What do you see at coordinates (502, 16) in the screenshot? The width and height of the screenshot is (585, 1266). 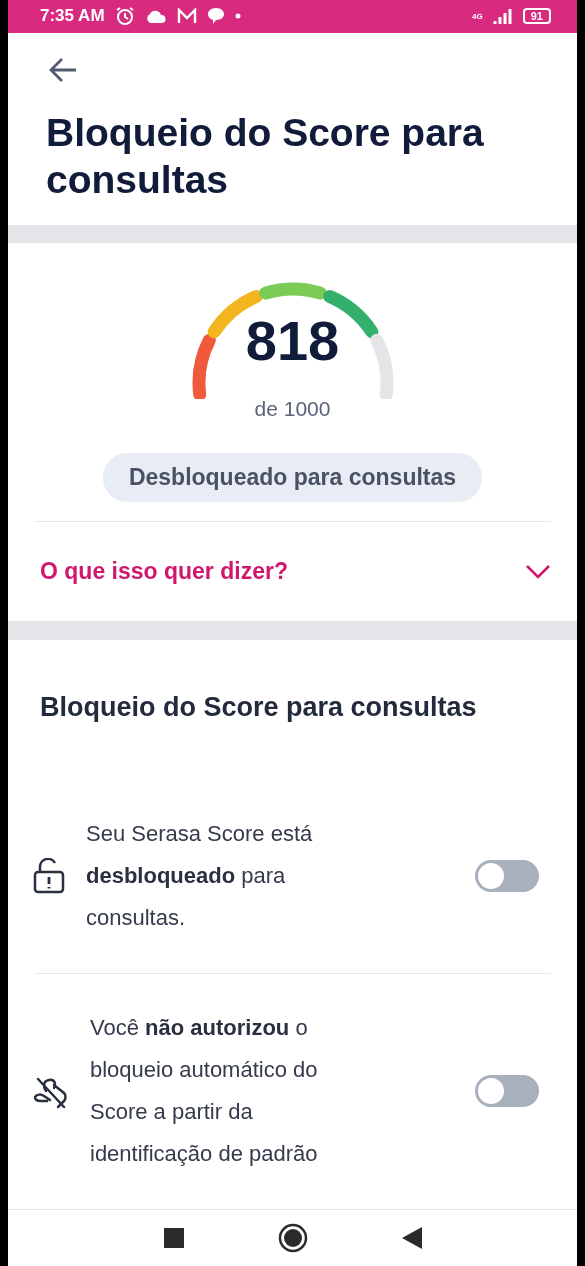 I see `signal-icon` at bounding box center [502, 16].